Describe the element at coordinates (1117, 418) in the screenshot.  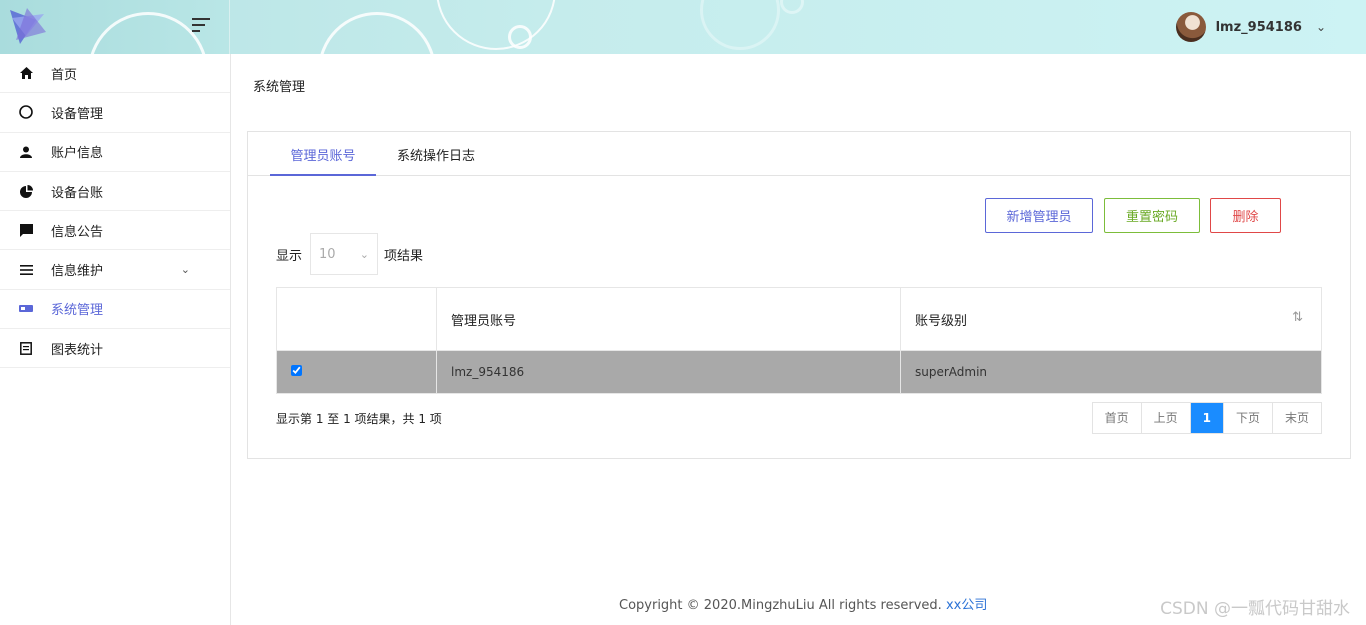
I see `page-first: 首页` at that location.